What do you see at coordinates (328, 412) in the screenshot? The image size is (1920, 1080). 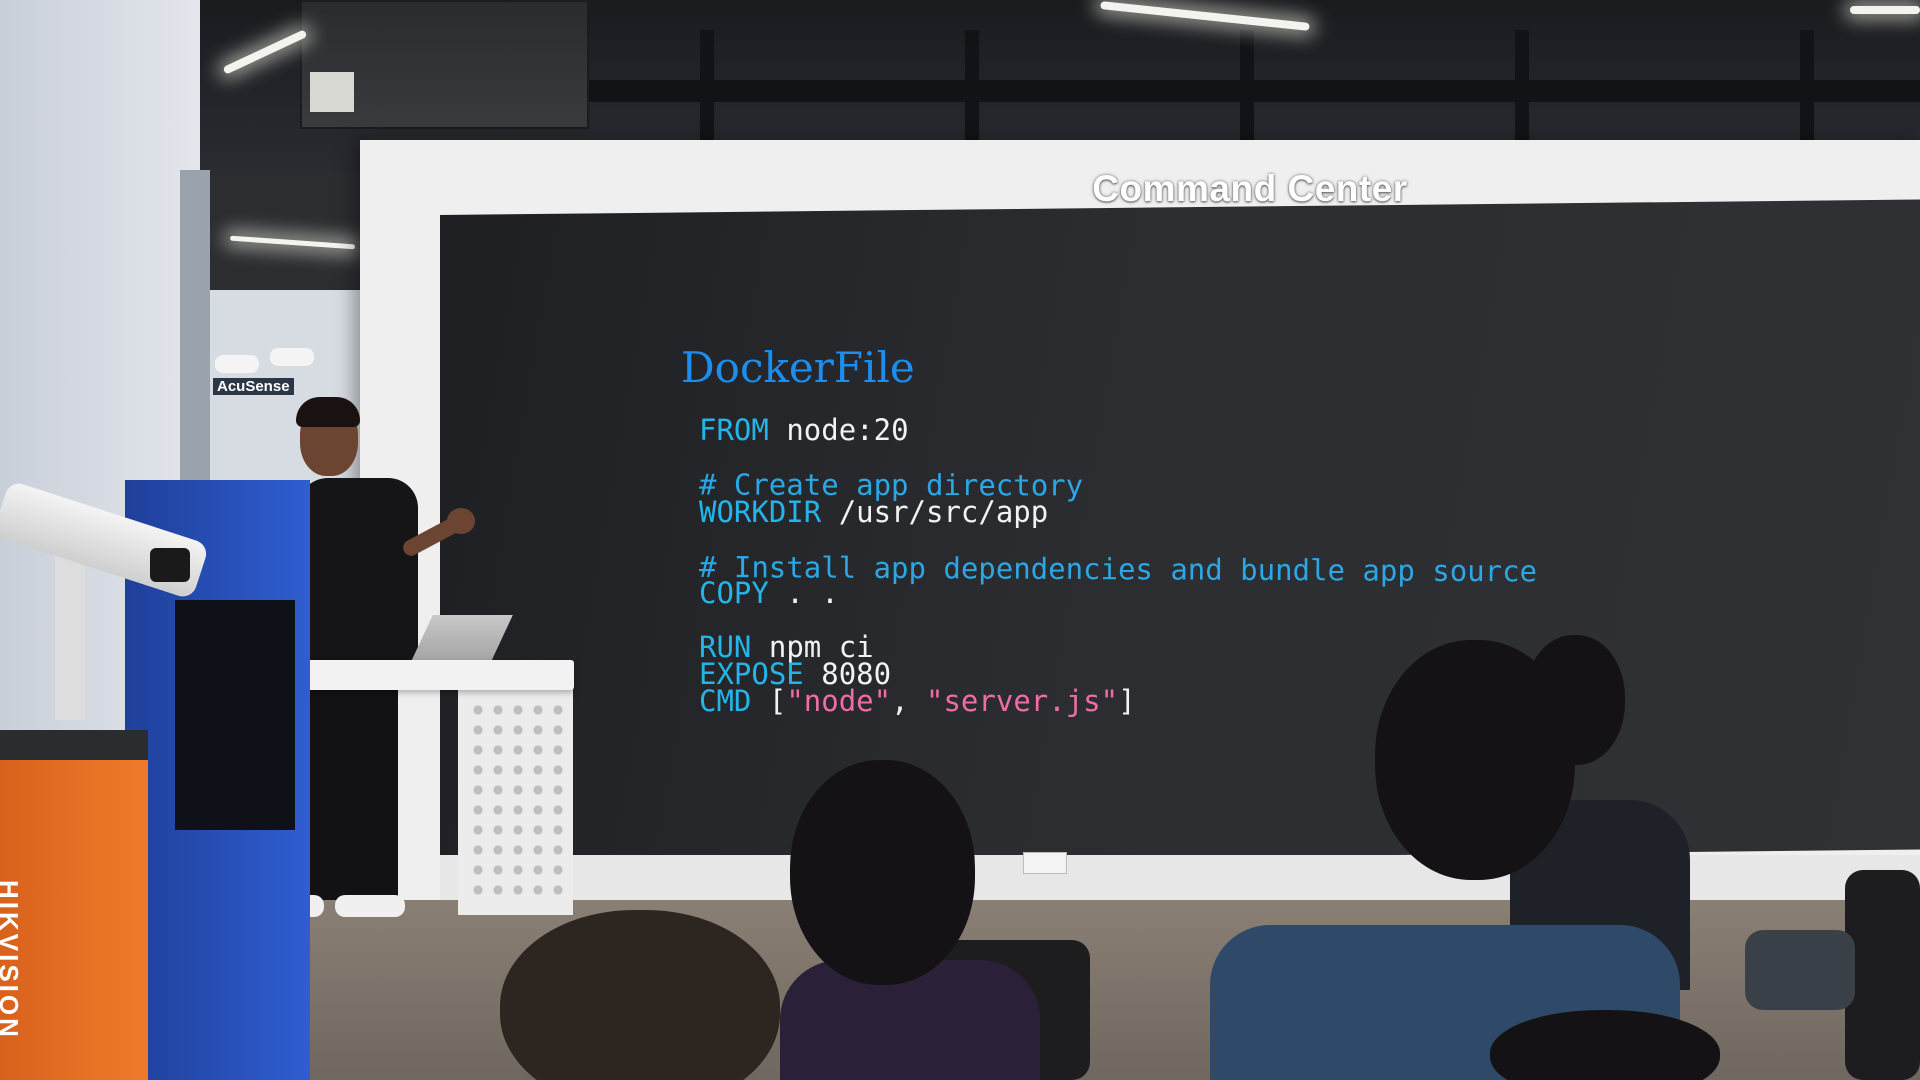 I see `presenter-hair` at bounding box center [328, 412].